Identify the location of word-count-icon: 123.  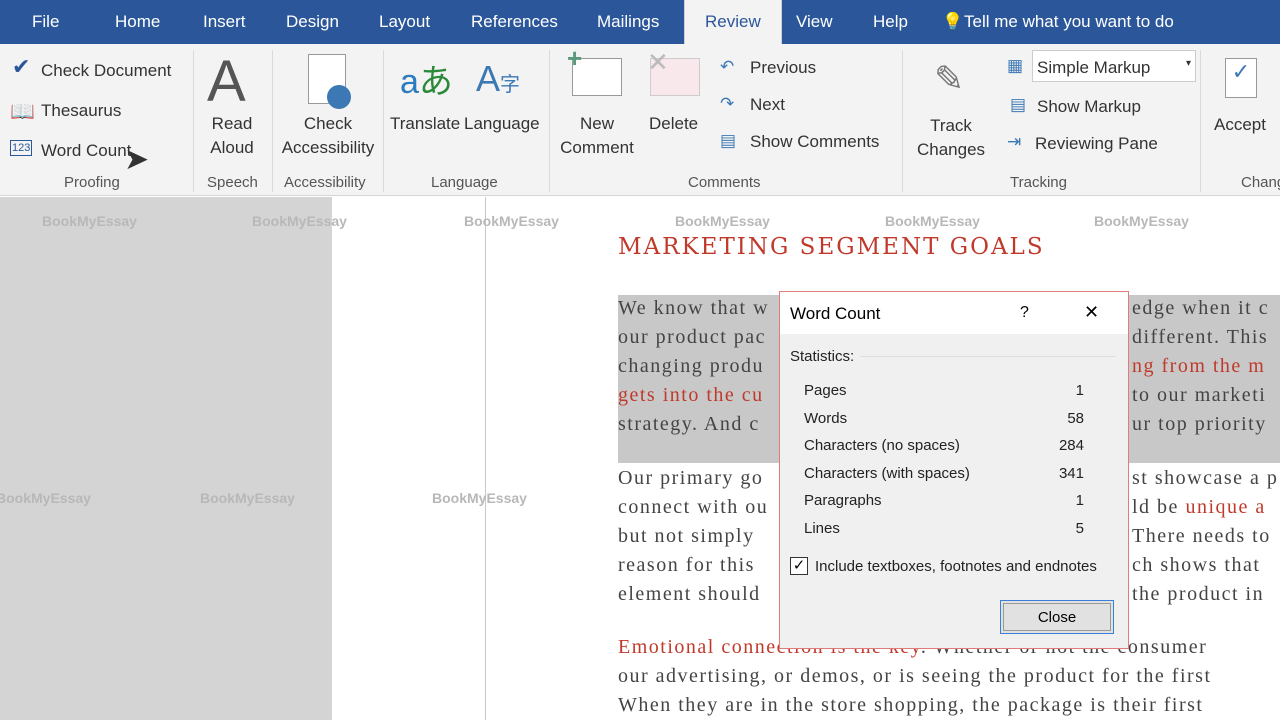
(21, 148).